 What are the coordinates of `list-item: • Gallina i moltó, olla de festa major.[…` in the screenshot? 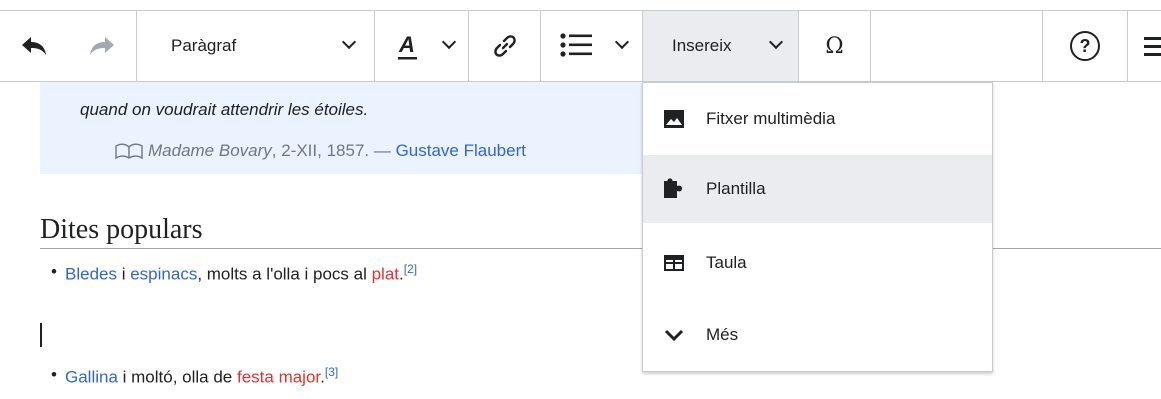 It's located at (195, 376).